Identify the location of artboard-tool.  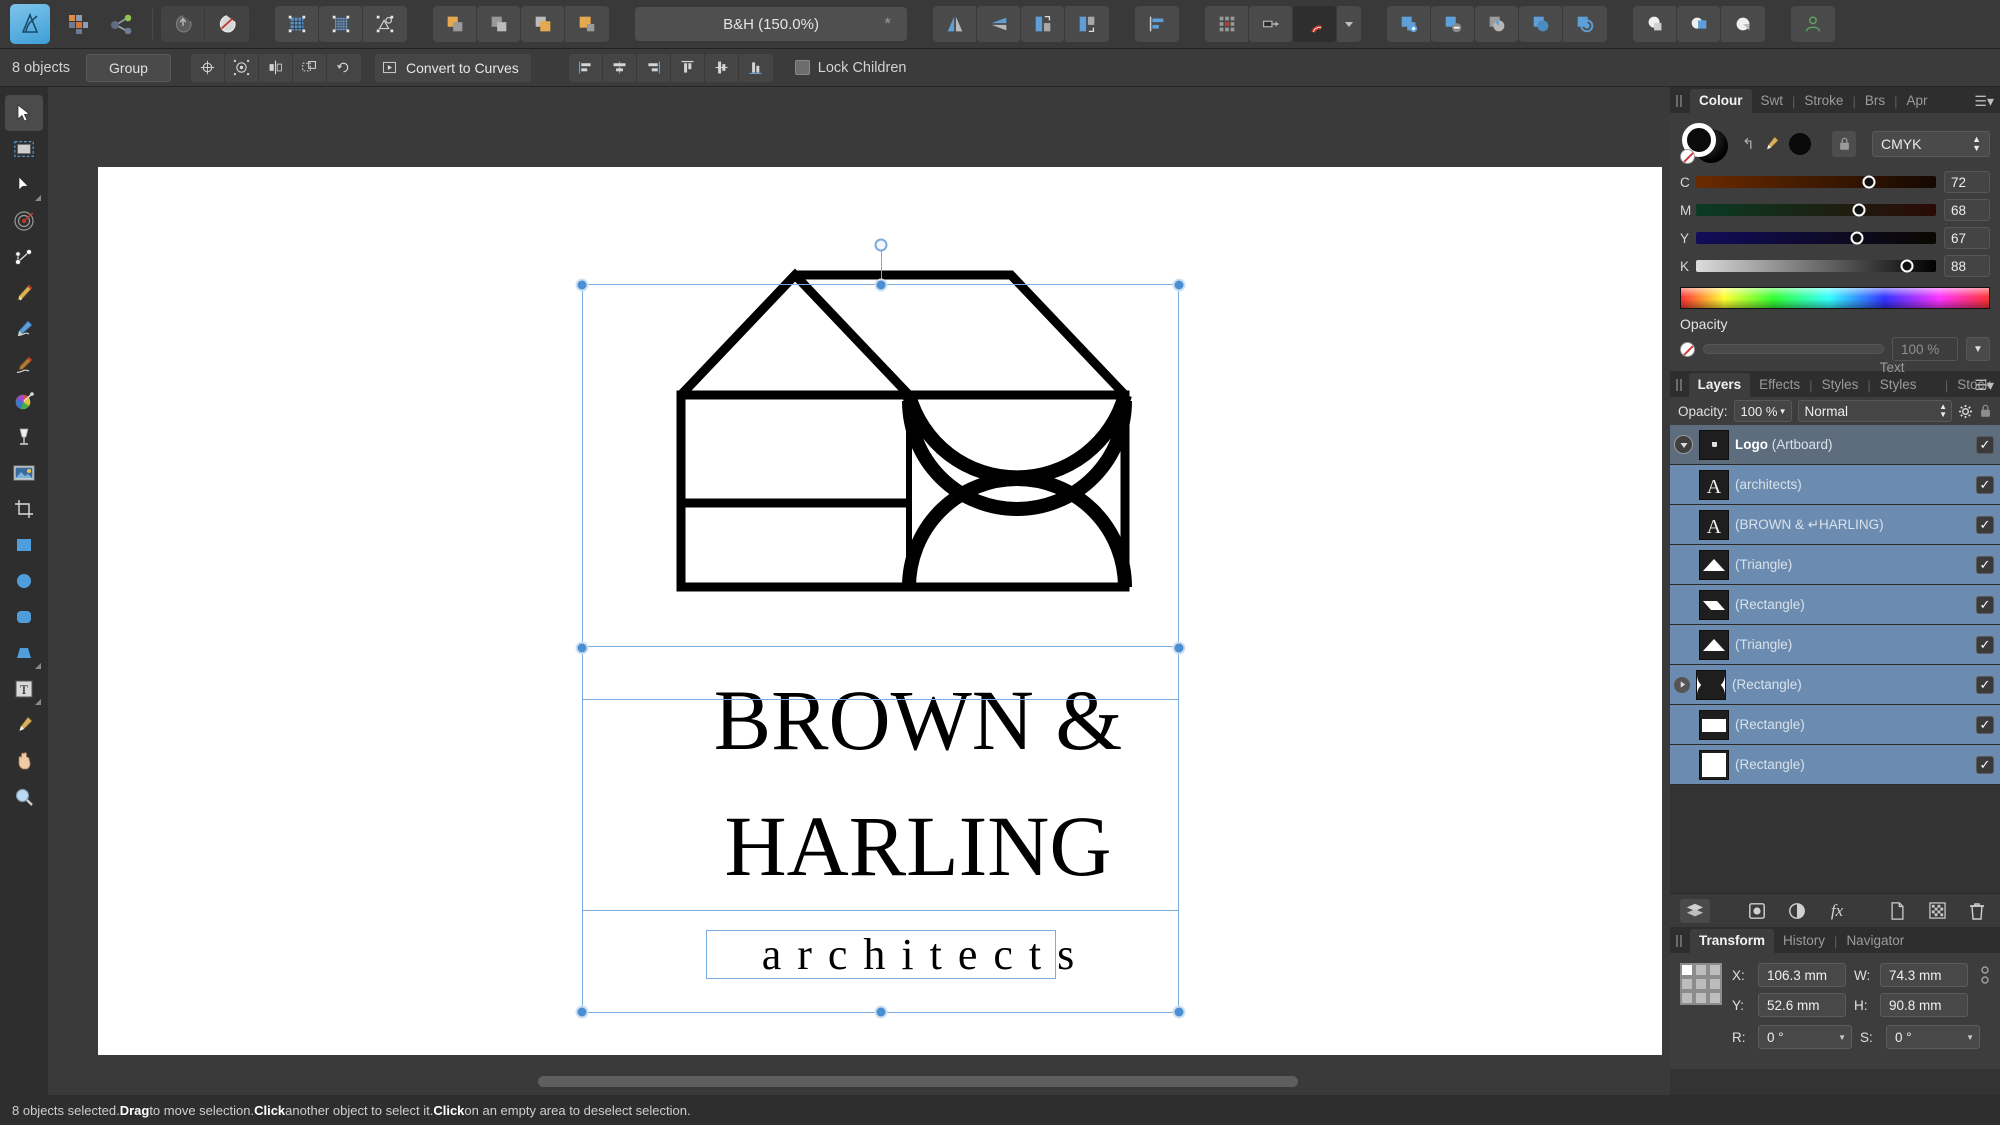
(24, 149).